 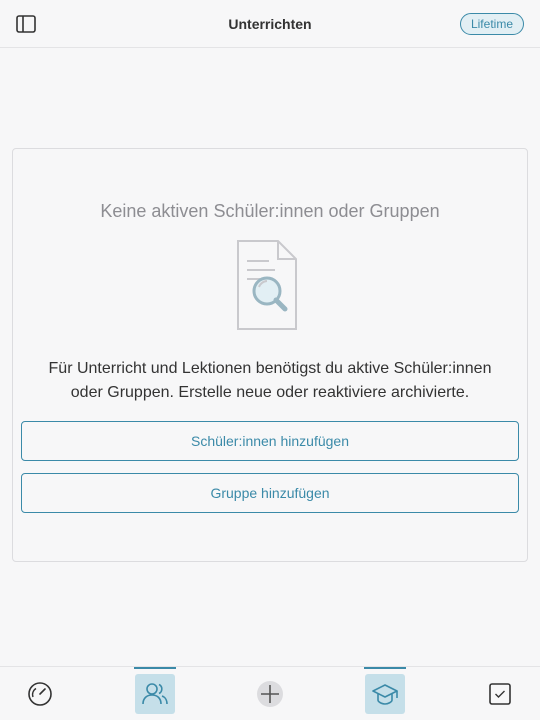 I want to click on tab-teach, so click(x=385, y=693).